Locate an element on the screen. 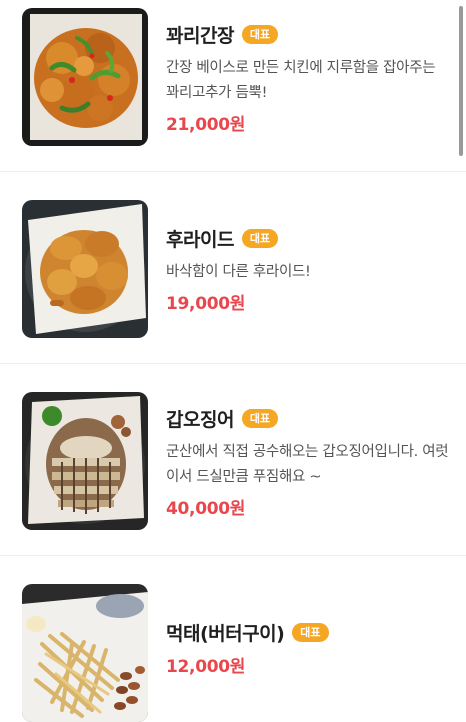 The height and width of the screenshot is (722, 466). menu-item-info: 후라이드 대표 바삭함이 다른 후라이드! 19,000원 is located at coordinates (309, 269).